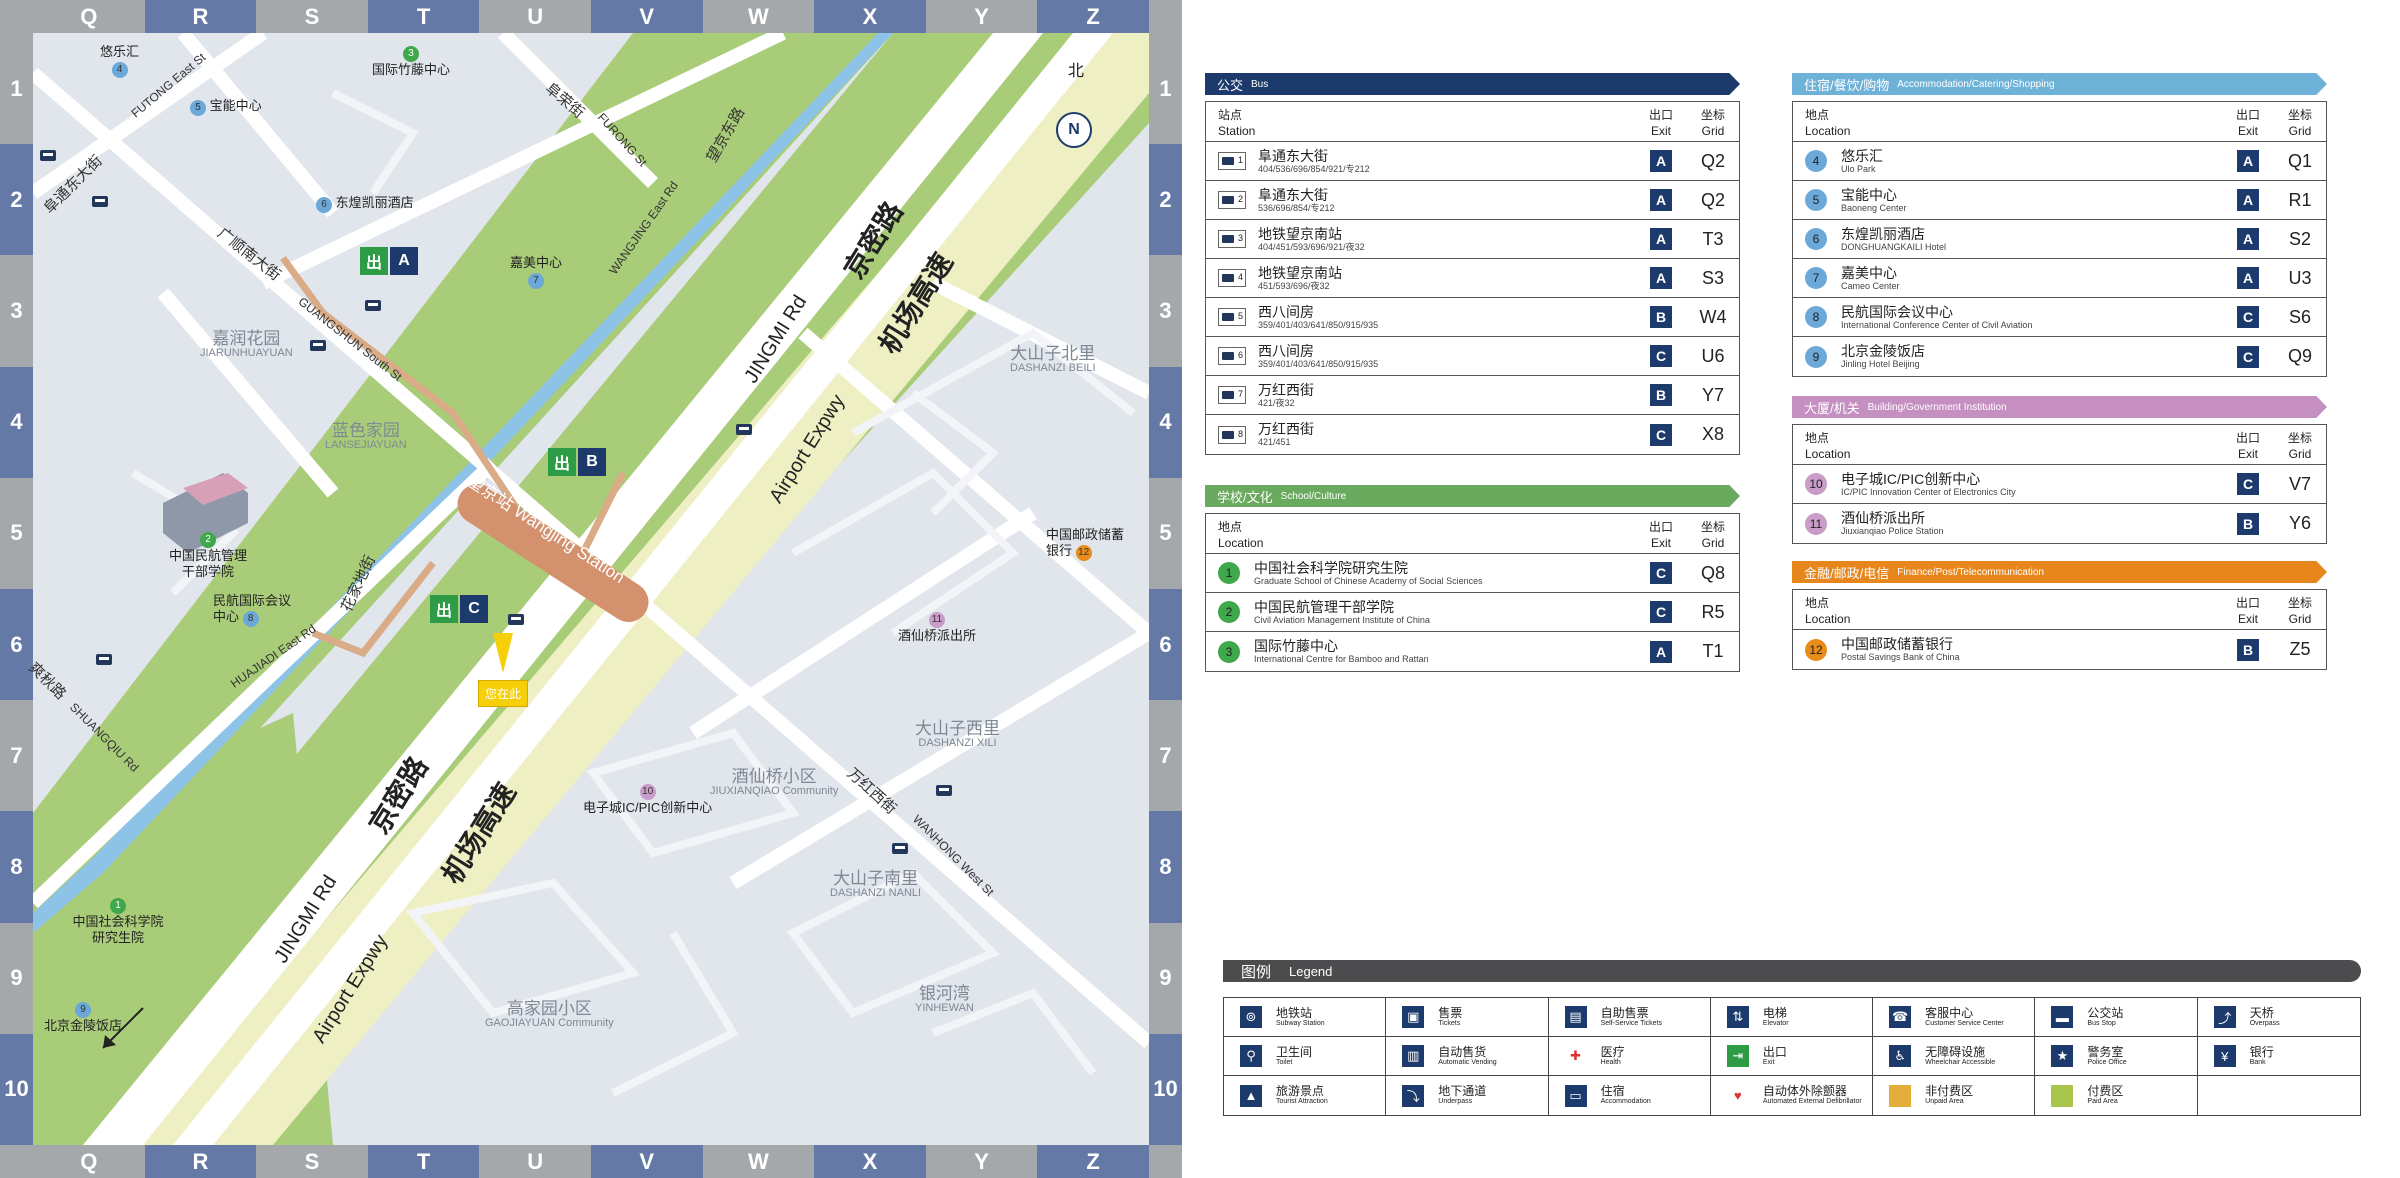 The width and height of the screenshot is (2400, 1178). I want to click on school-table-header: 地点 Location 出口 Exit 坐标 Grid, so click(1472, 534).